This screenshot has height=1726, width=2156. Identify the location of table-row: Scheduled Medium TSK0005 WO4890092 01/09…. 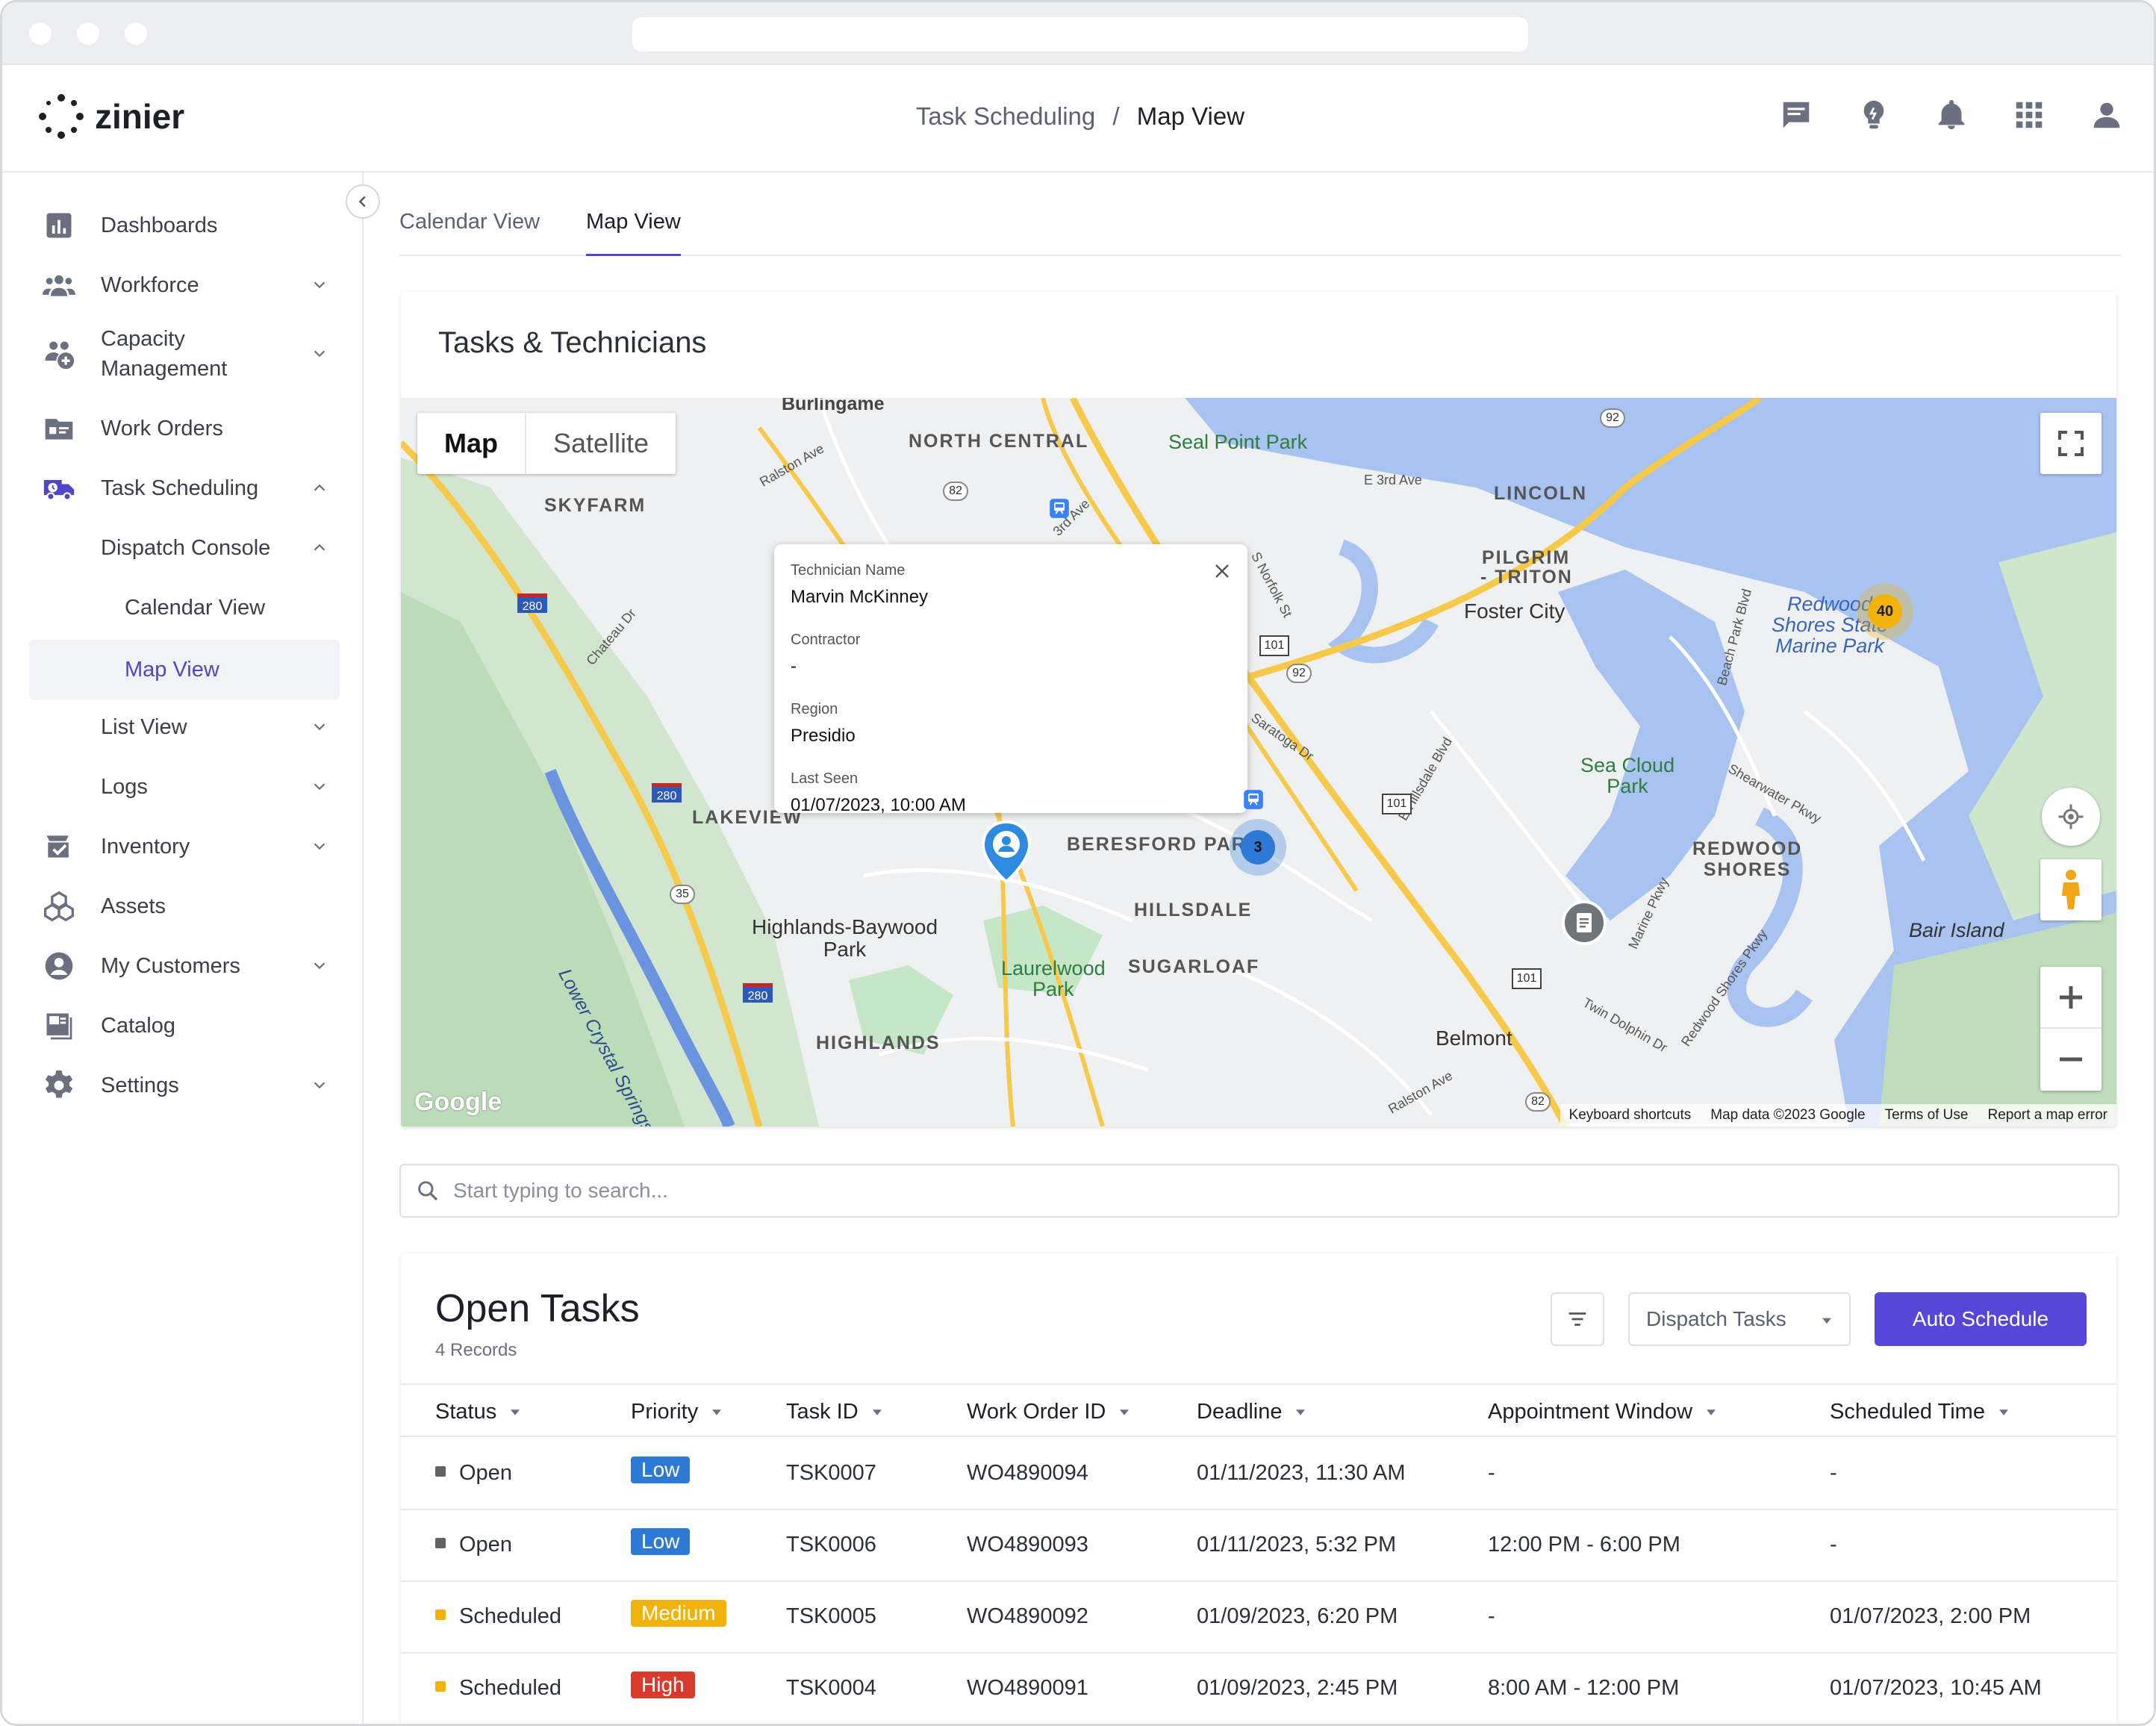
(1258, 1618).